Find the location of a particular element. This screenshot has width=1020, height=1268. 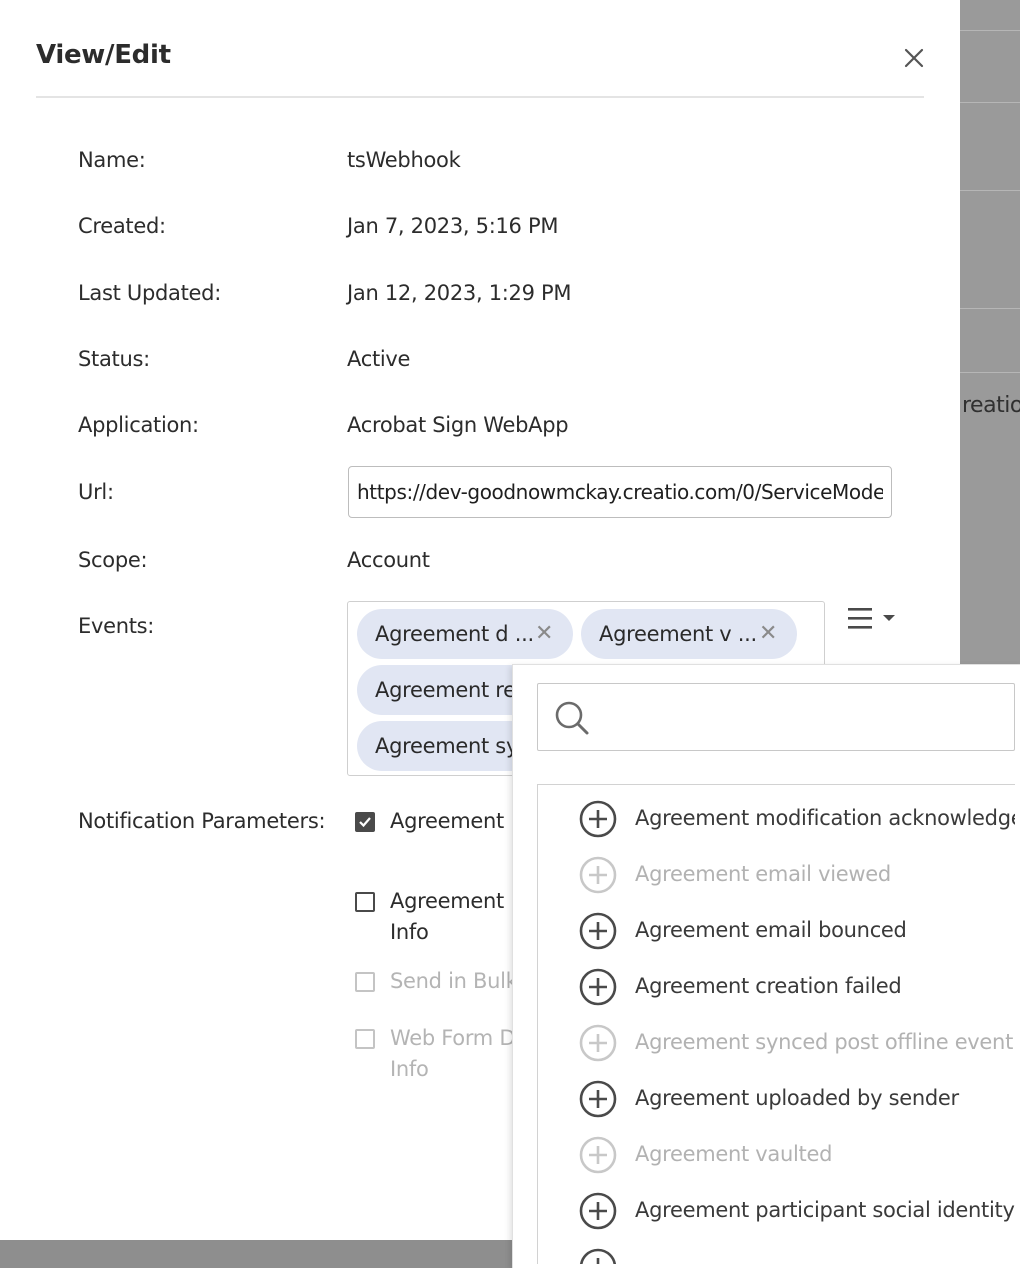

event-option: Agreement email viewed is located at coordinates (776, 872).